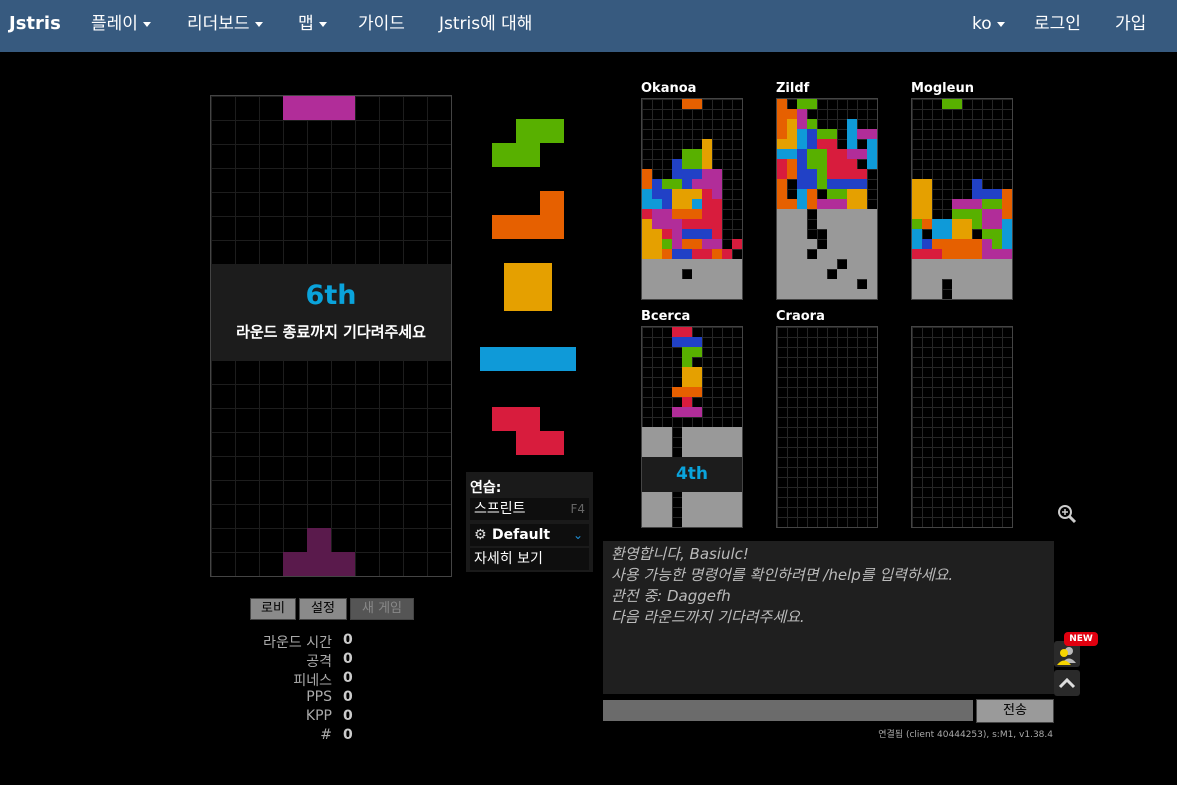 This screenshot has width=1177, height=785. Describe the element at coordinates (529, 559) in the screenshot. I see `details-link: 자세히 보기` at that location.